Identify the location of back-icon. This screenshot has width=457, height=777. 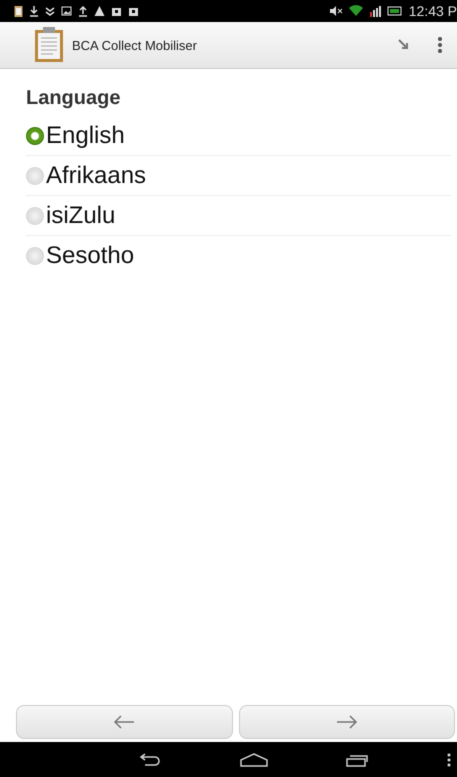
(149, 759).